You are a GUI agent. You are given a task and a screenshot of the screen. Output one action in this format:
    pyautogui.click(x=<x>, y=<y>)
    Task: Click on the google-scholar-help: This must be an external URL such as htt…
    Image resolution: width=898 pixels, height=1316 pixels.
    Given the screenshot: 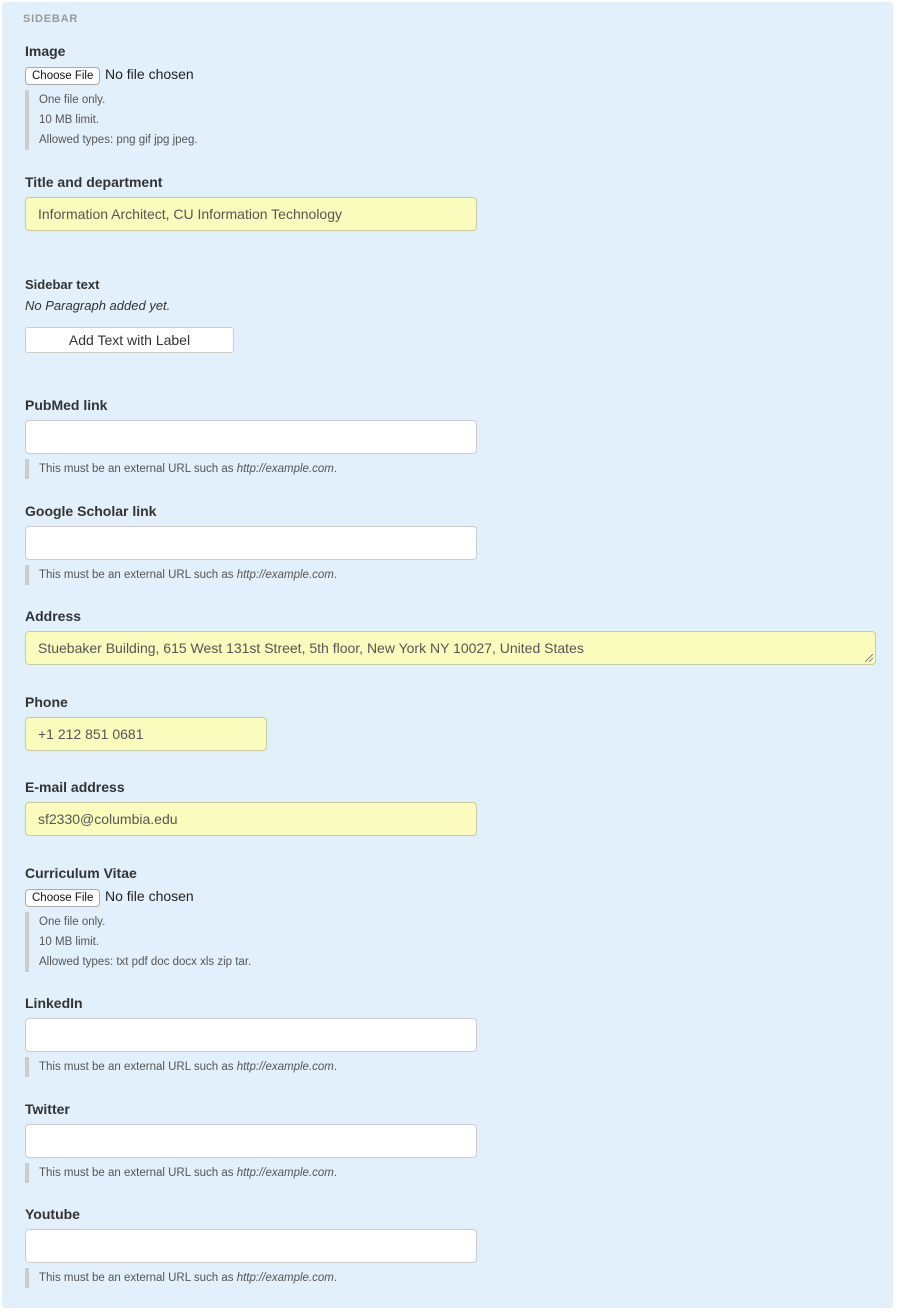 What is the action you would take?
    pyautogui.click(x=232, y=575)
    